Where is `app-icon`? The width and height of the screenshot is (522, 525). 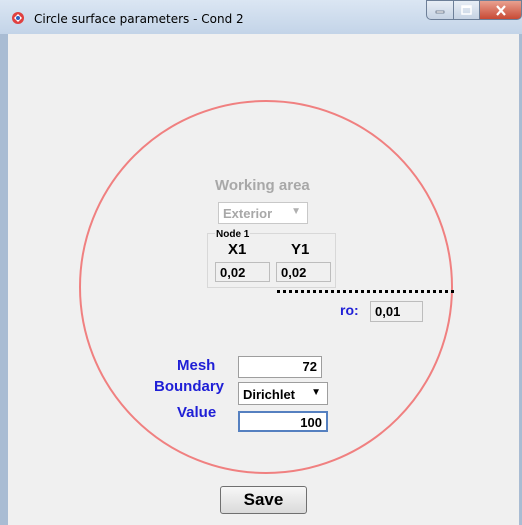 app-icon is located at coordinates (18, 18).